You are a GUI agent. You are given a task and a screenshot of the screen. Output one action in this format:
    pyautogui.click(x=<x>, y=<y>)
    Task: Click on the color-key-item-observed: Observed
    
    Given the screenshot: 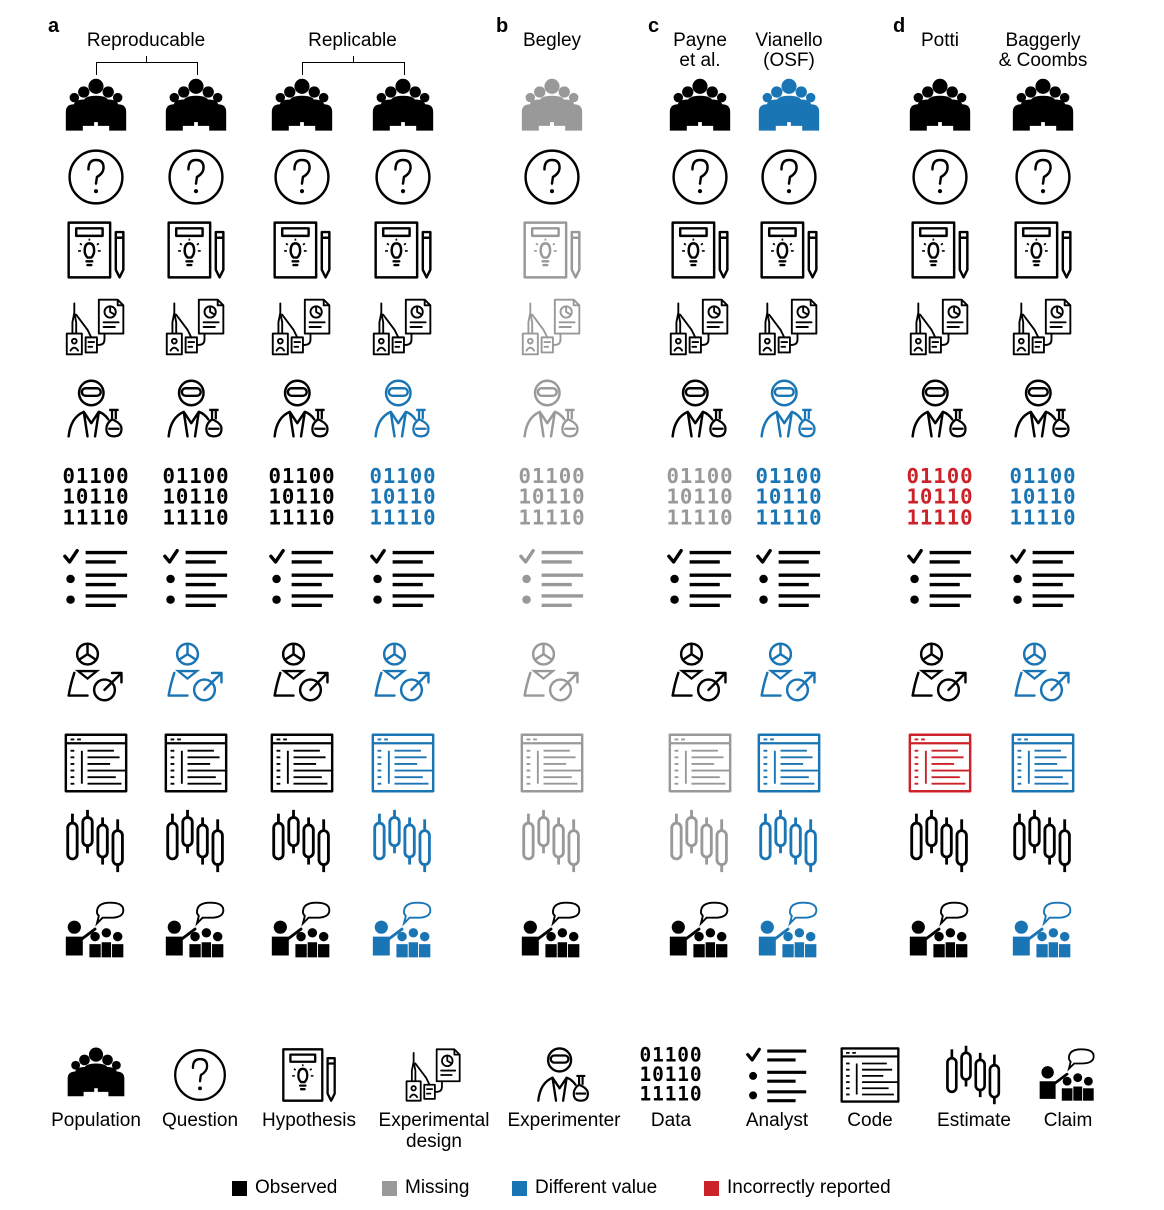 What is the action you would take?
    pyautogui.click(x=284, y=1188)
    